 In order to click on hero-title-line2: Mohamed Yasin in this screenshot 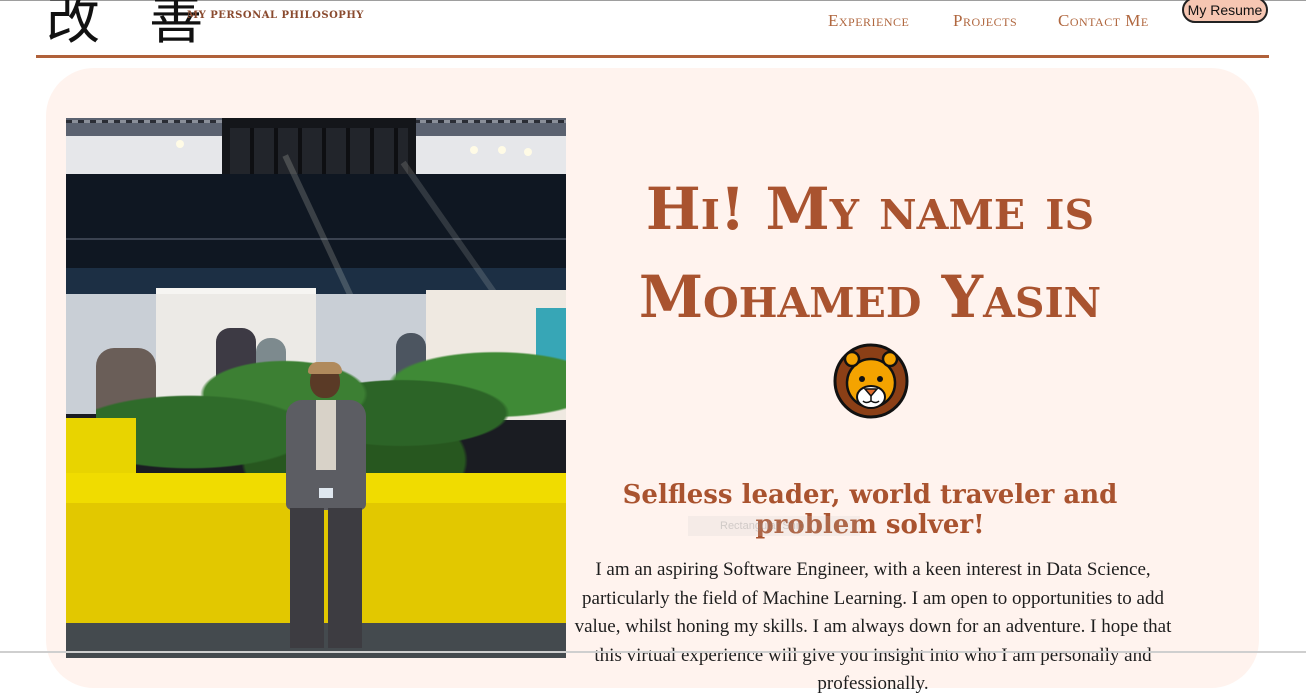, I will do `click(870, 297)`.